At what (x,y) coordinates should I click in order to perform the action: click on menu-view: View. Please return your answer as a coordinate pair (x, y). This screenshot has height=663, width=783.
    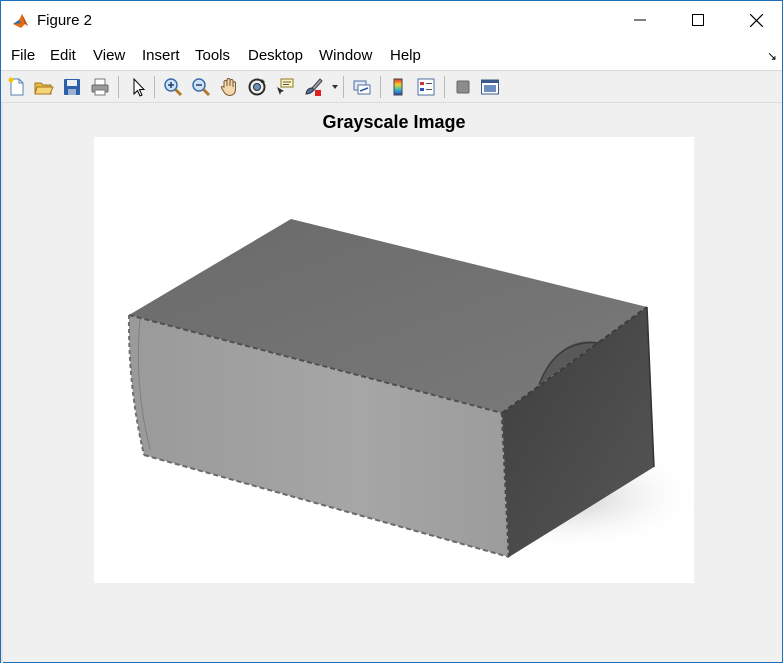
    Looking at the image, I should click on (109, 55).